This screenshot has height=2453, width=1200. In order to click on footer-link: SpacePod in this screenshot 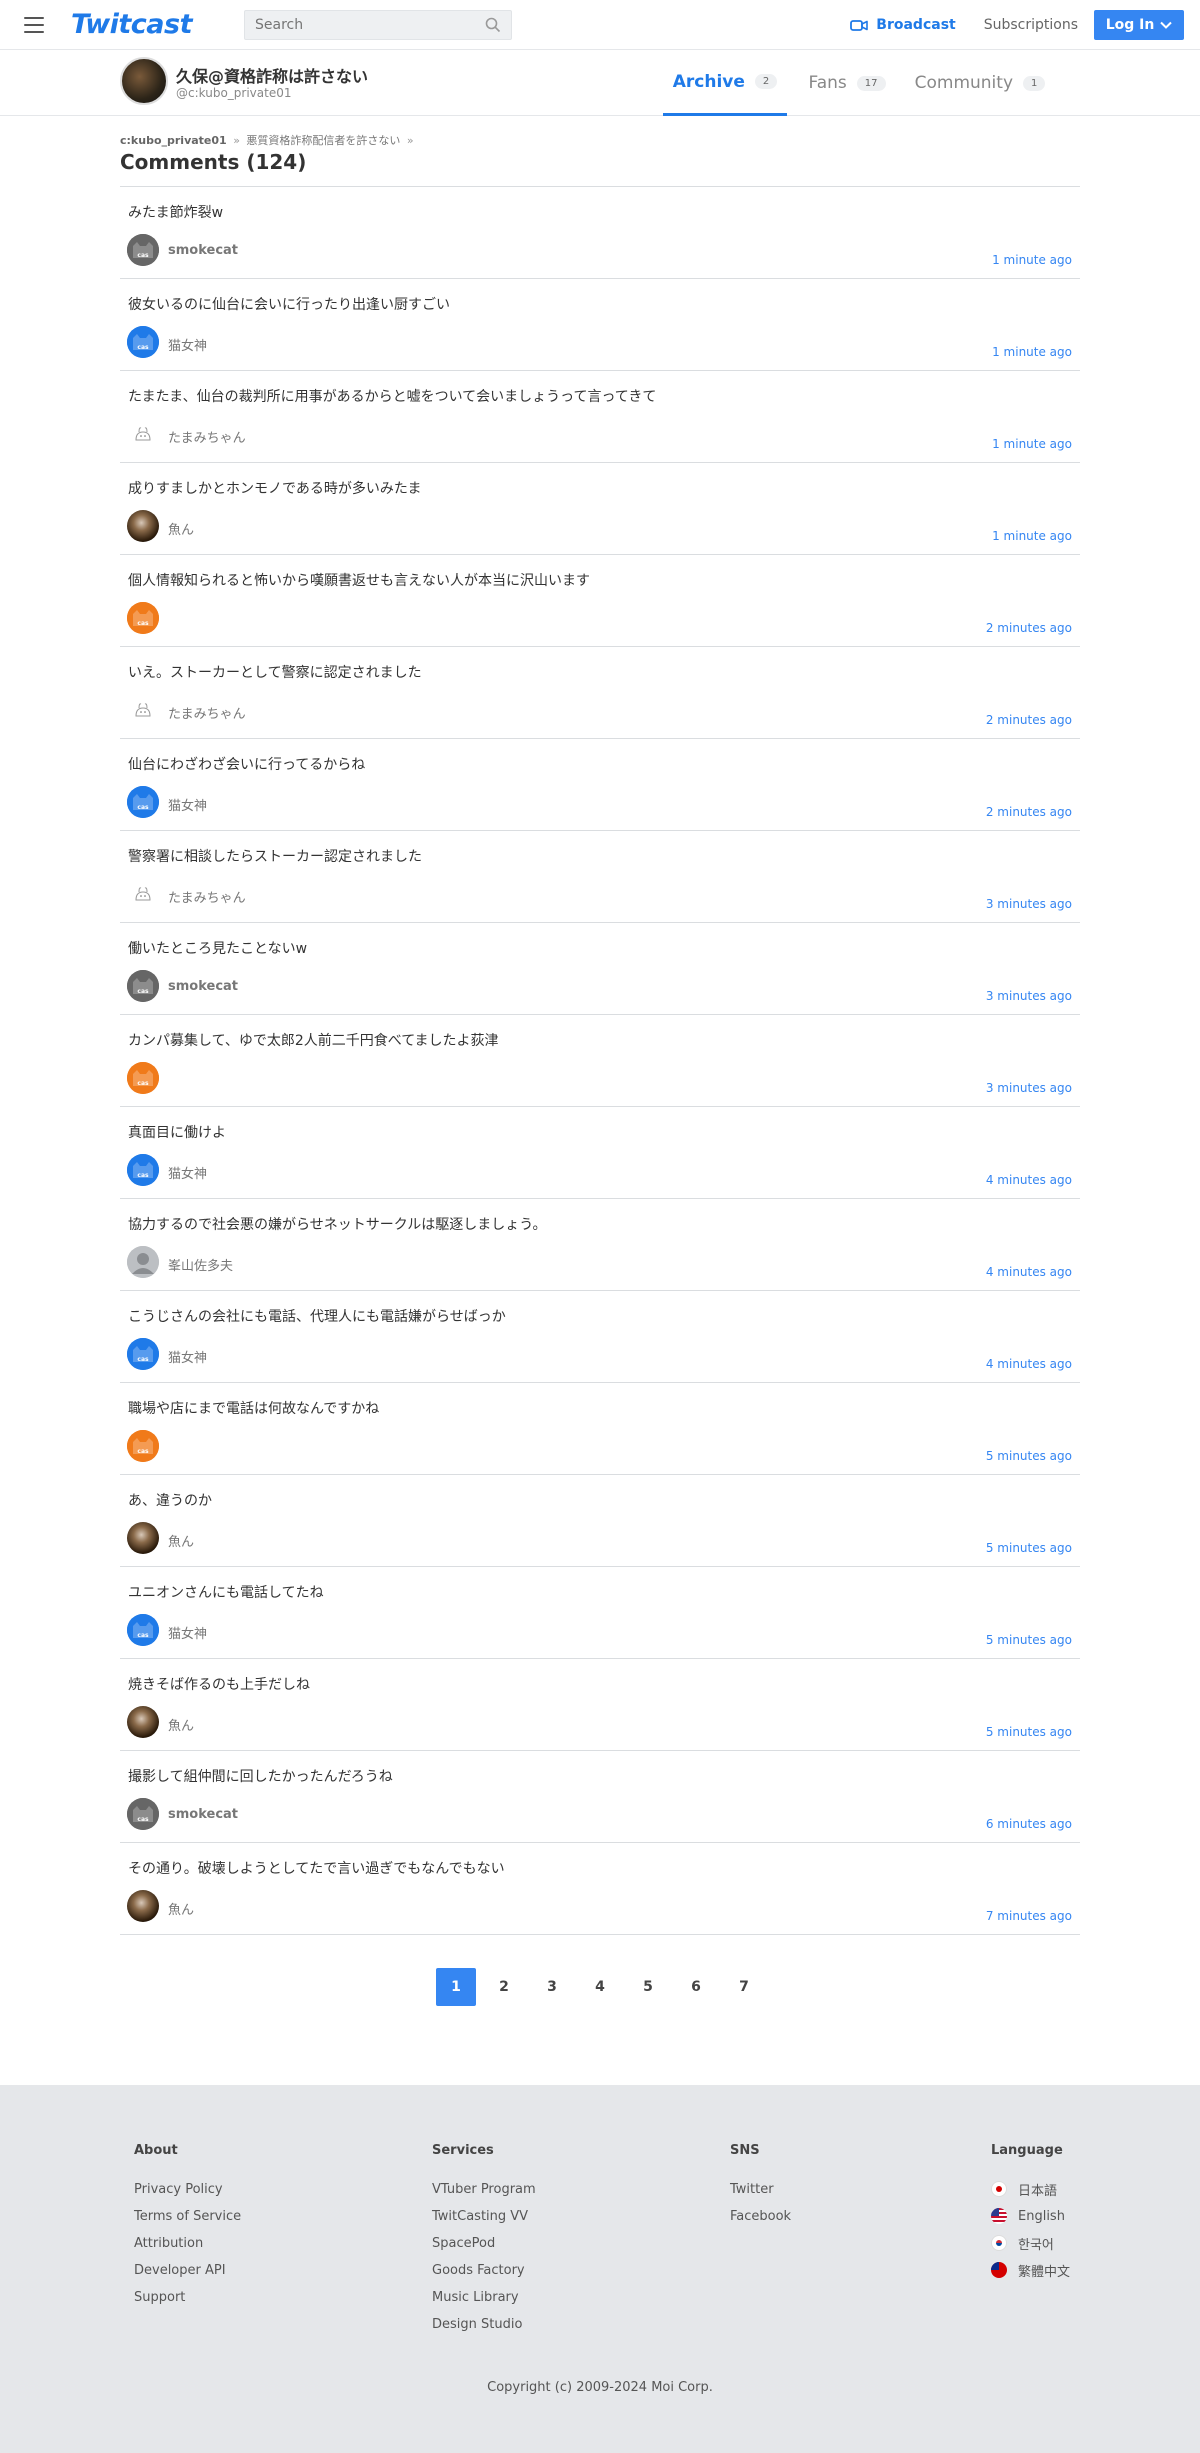, I will do `click(484, 2243)`.